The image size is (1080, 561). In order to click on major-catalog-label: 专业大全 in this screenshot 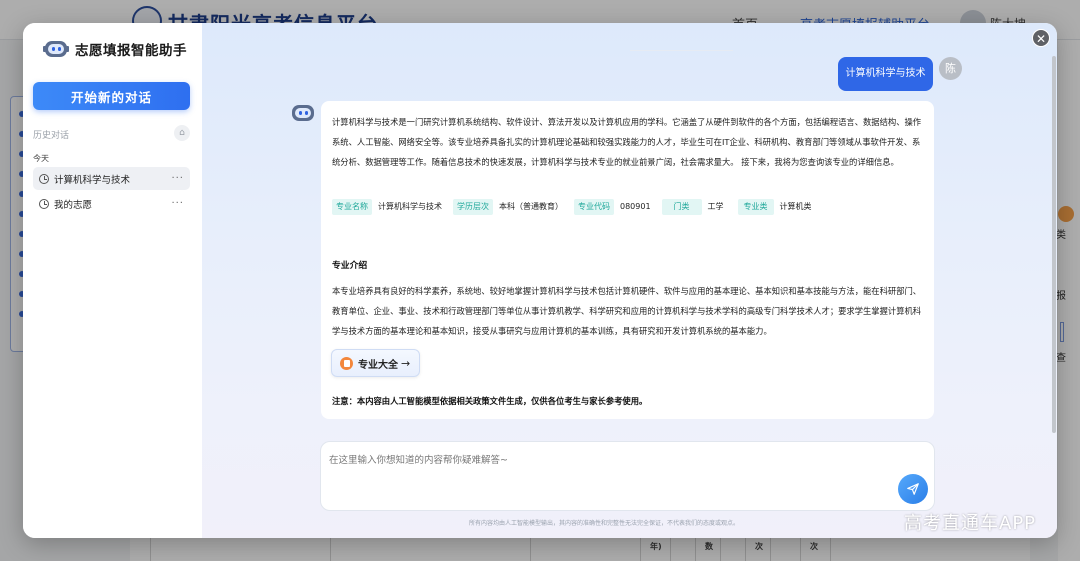, I will do `click(378, 365)`.